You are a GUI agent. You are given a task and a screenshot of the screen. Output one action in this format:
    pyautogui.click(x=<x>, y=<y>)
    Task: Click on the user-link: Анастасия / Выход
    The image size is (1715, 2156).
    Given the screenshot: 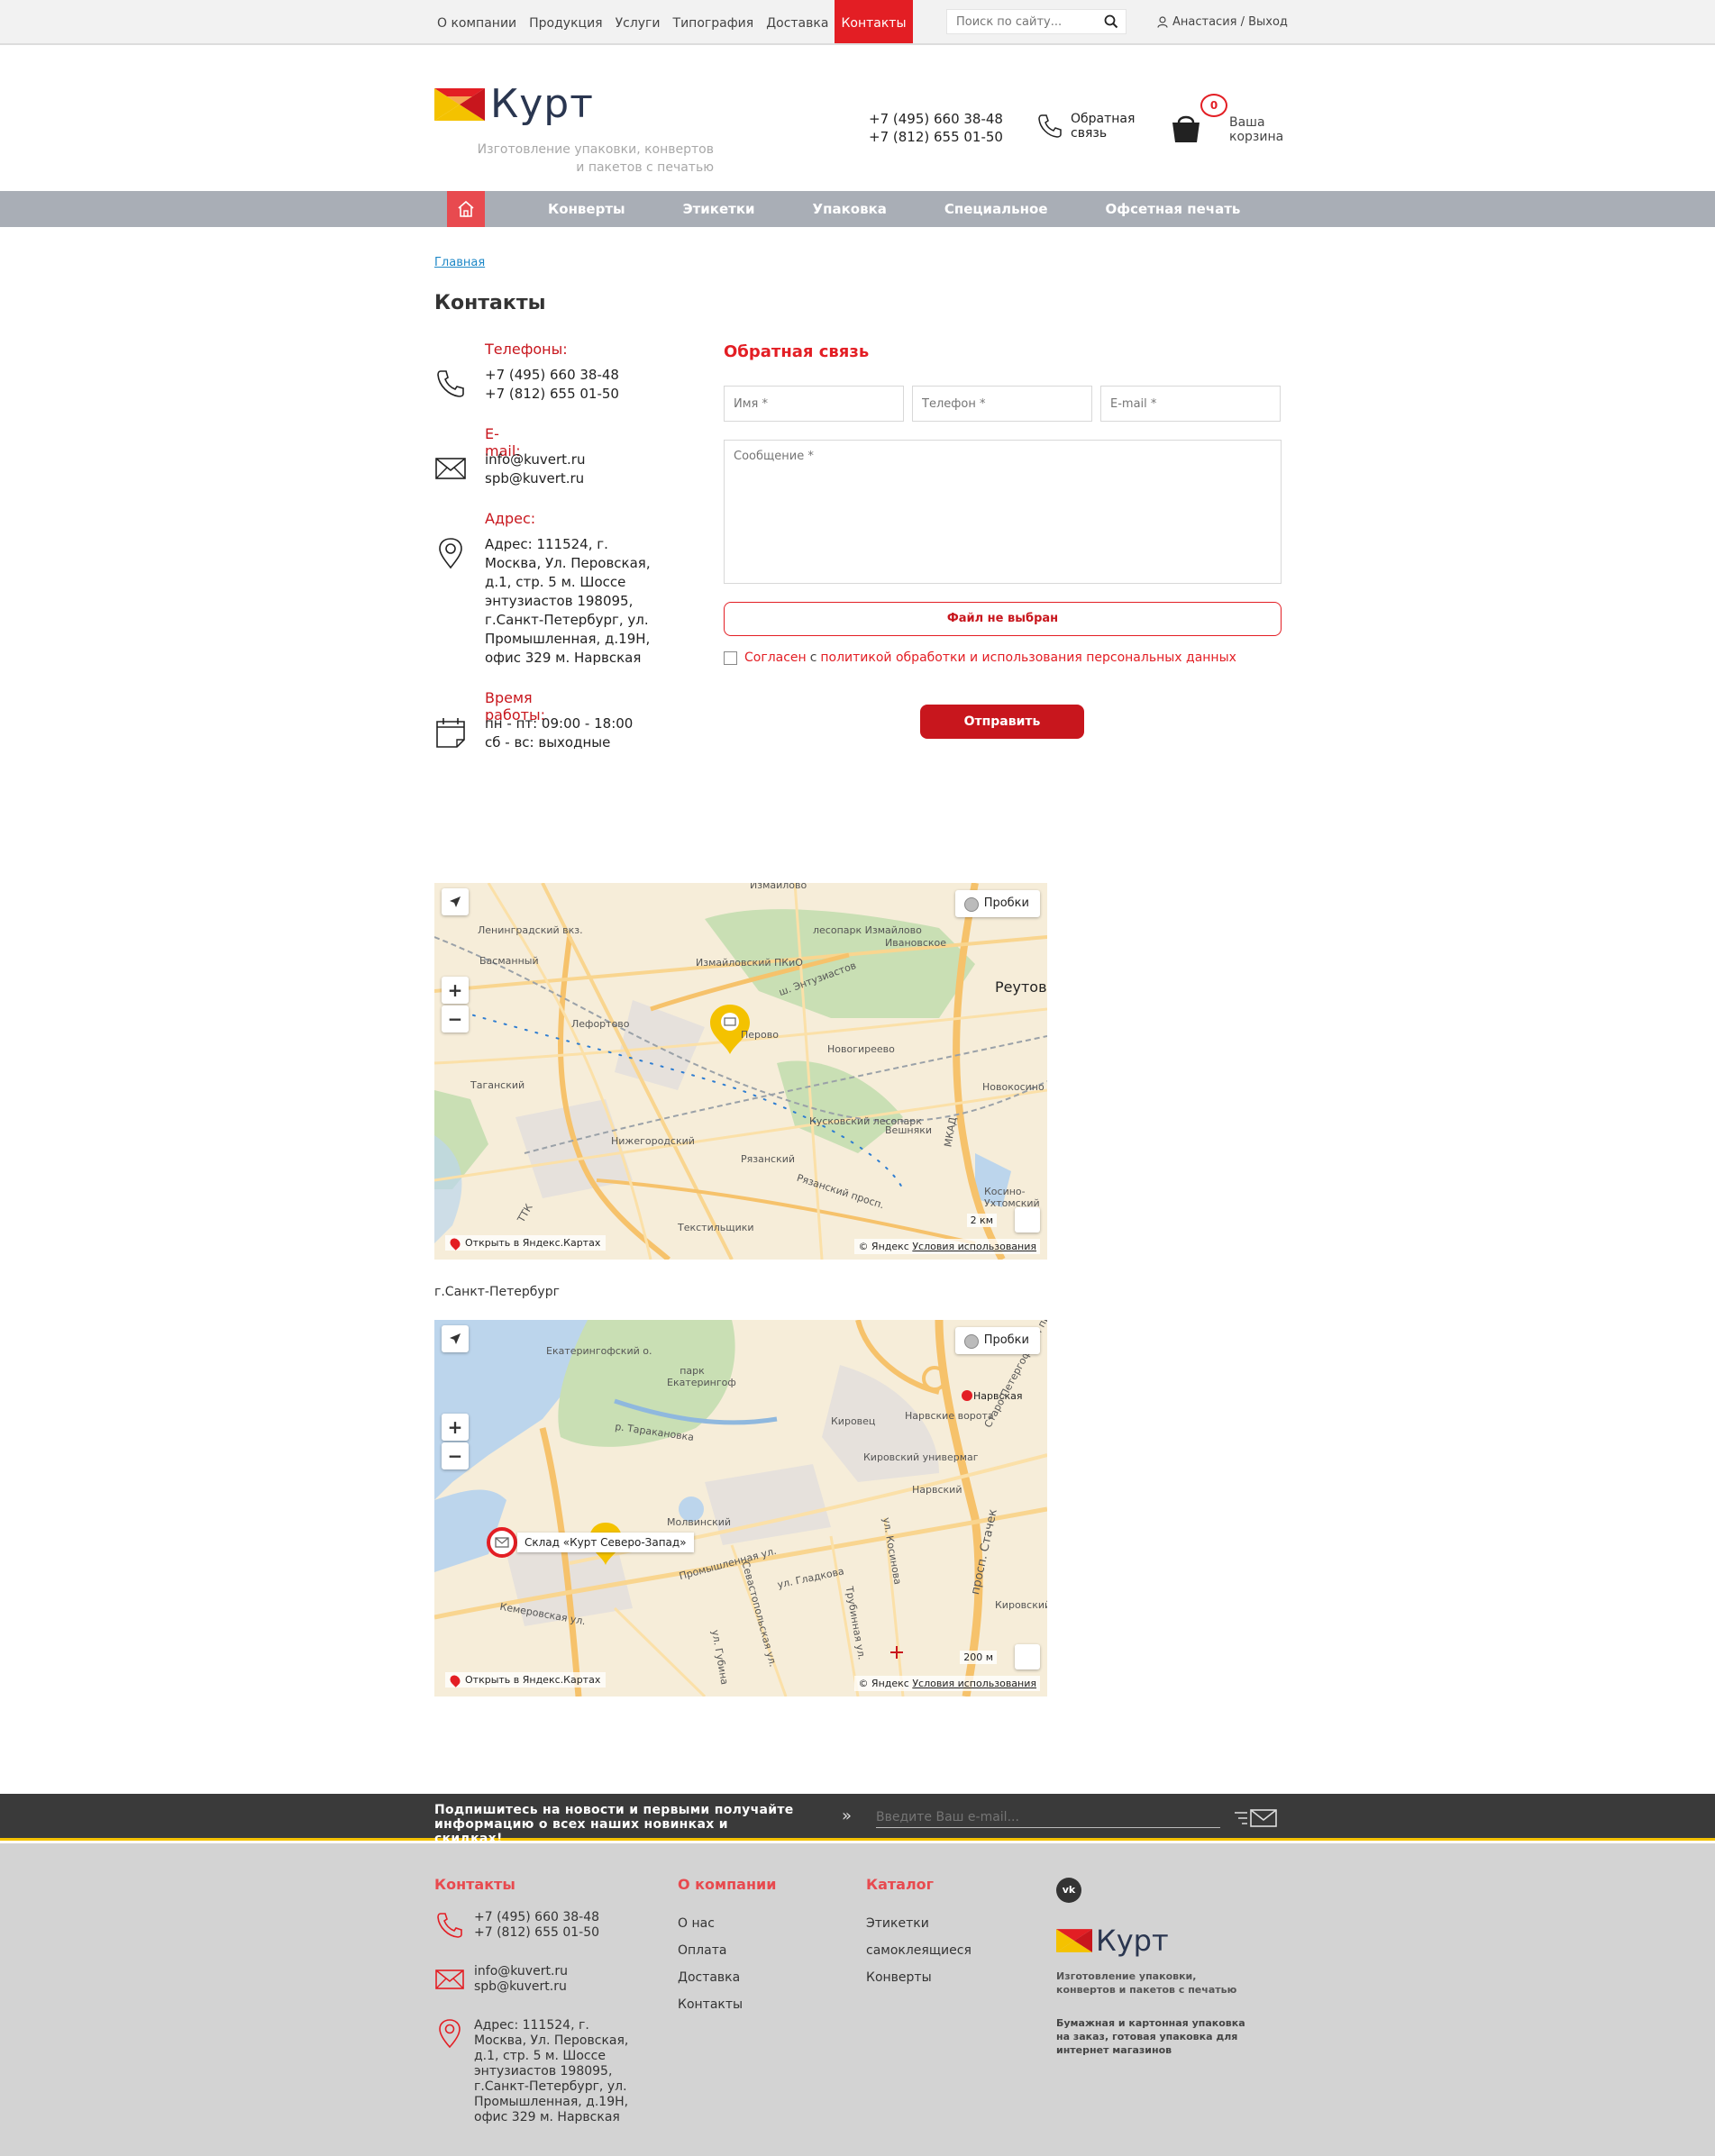 What is the action you would take?
    pyautogui.click(x=1222, y=22)
    